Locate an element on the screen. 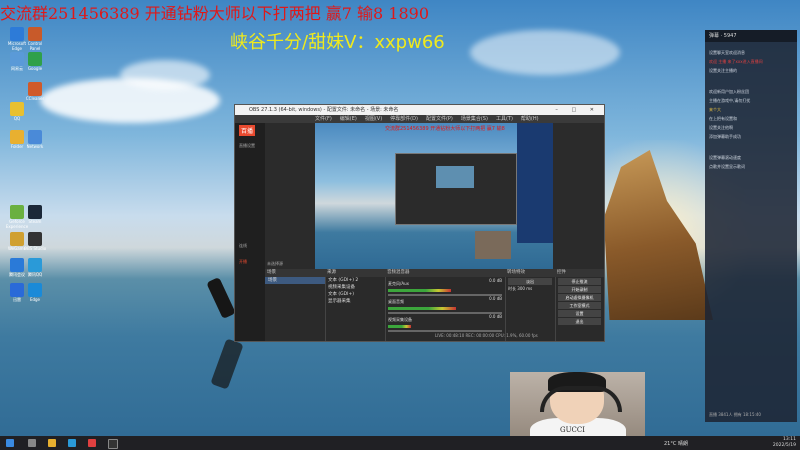 Image resolution: width=800 pixels, height=450 pixels. icon-label: OBS Studio is located at coordinates (35, 248).